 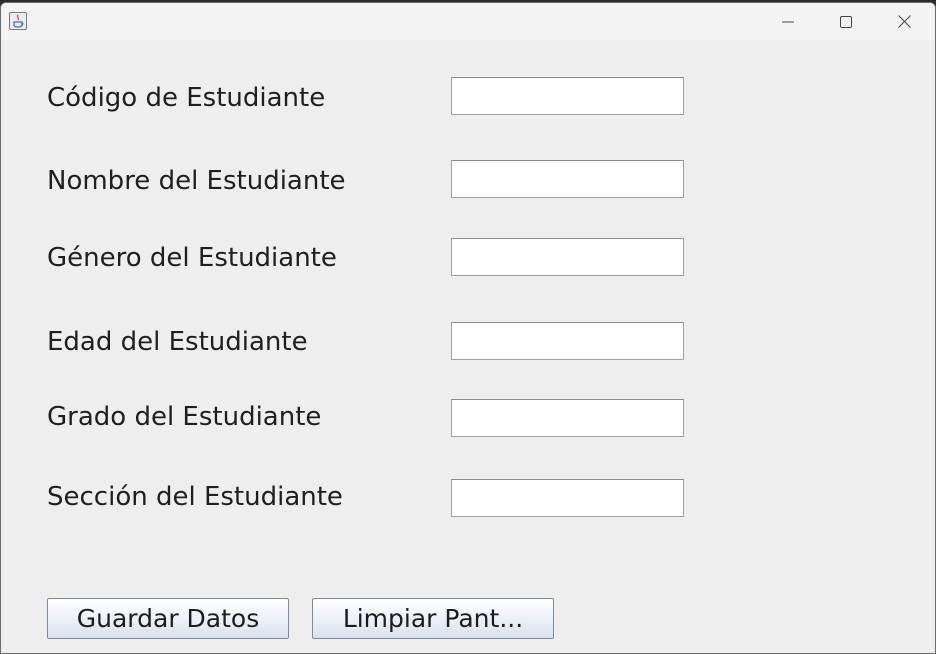 What do you see at coordinates (18, 21) in the screenshot?
I see `java-app-icon` at bounding box center [18, 21].